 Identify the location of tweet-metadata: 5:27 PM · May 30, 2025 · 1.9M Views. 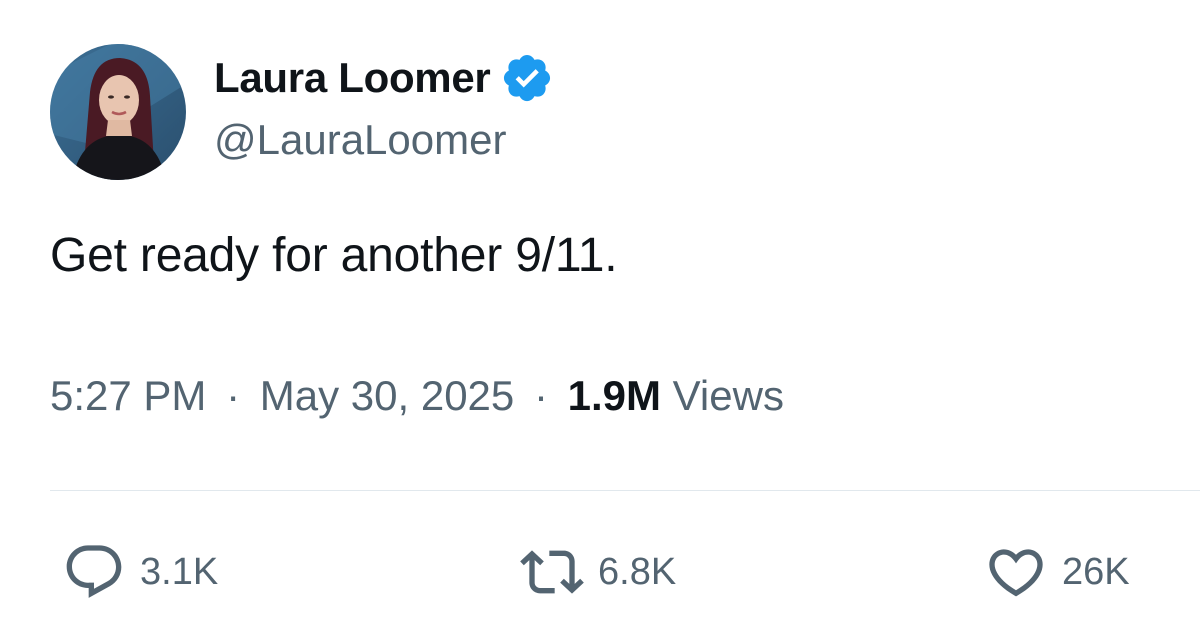
(417, 396).